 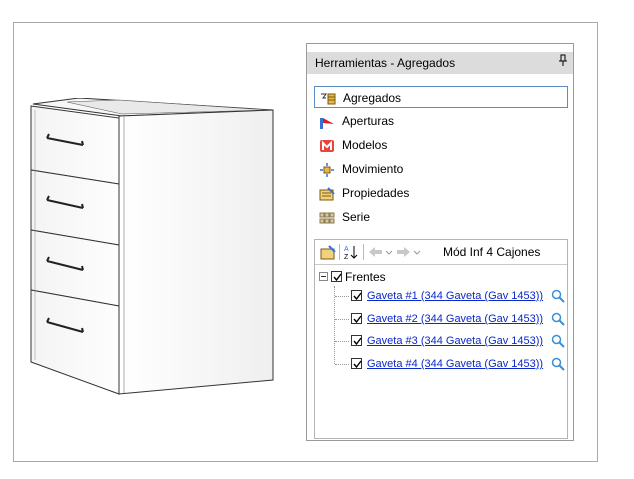 What do you see at coordinates (455, 319) in the screenshot?
I see `gaveta-2-link: Gaveta #2 (344 Gaveta (Gav 1453))` at bounding box center [455, 319].